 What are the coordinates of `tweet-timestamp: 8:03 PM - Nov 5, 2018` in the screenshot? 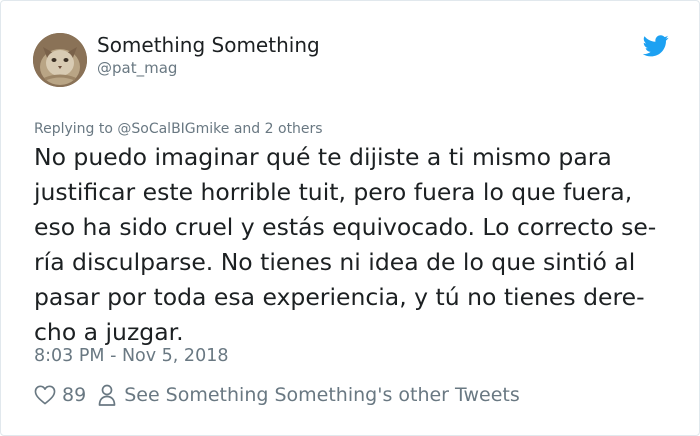 It's located at (131, 356).